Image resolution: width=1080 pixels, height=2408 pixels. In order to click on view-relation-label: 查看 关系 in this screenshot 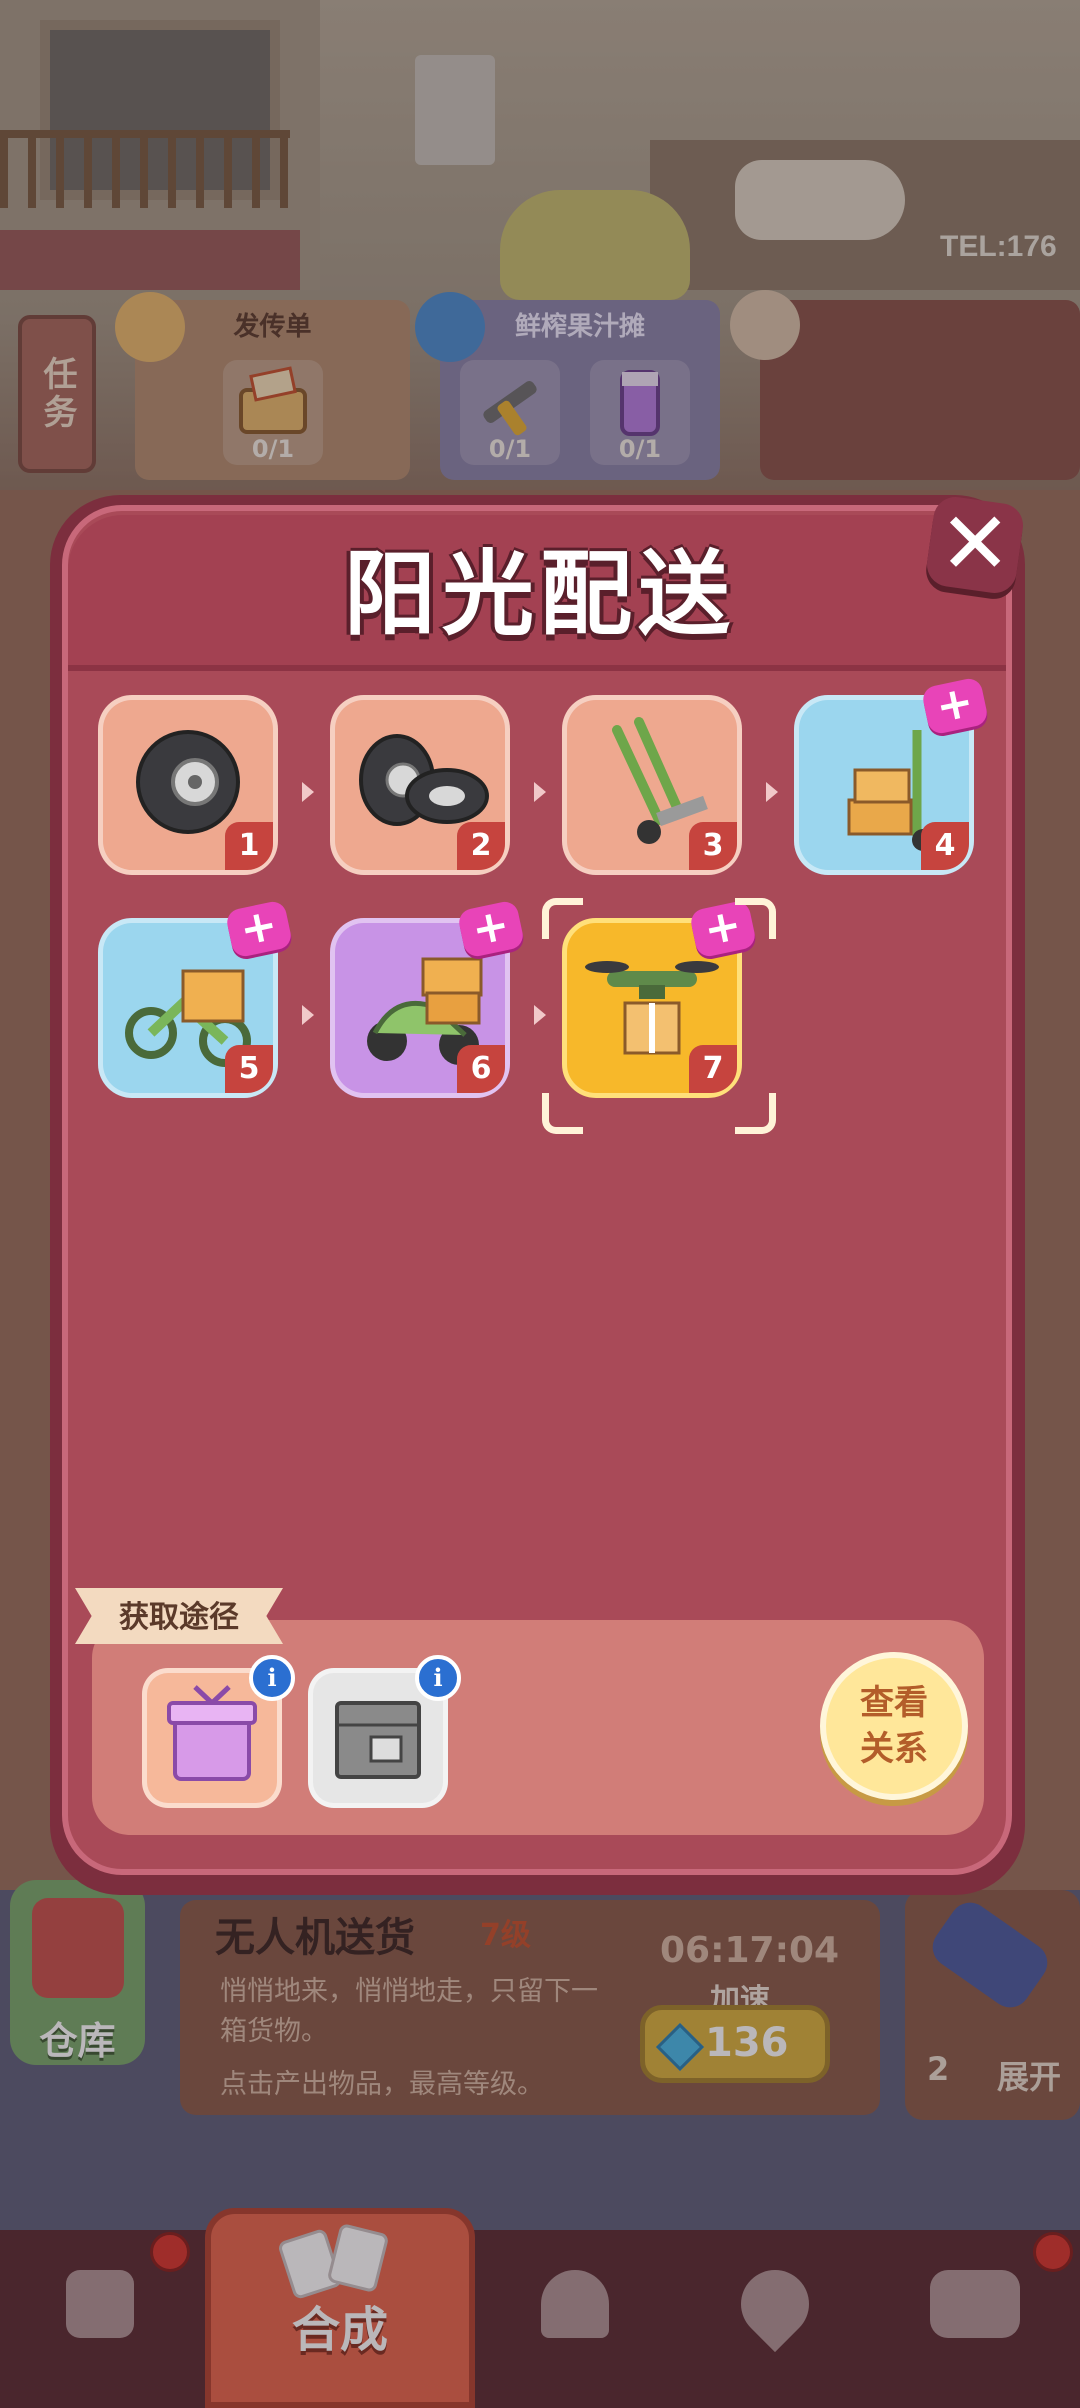, I will do `click(894, 1726)`.